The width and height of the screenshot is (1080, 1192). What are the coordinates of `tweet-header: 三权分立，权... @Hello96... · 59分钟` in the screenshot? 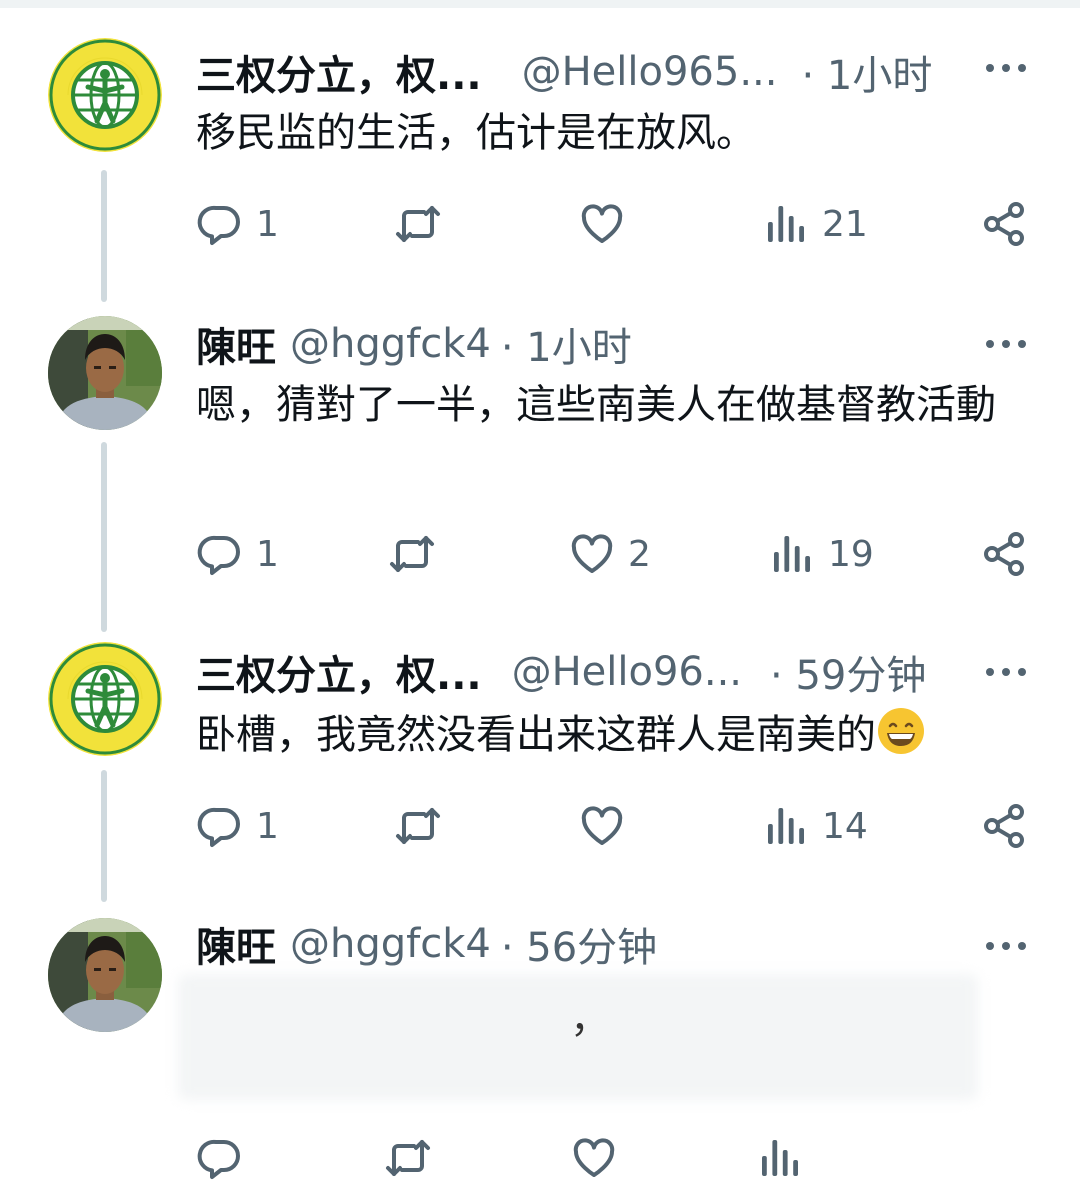 It's located at (561, 672).